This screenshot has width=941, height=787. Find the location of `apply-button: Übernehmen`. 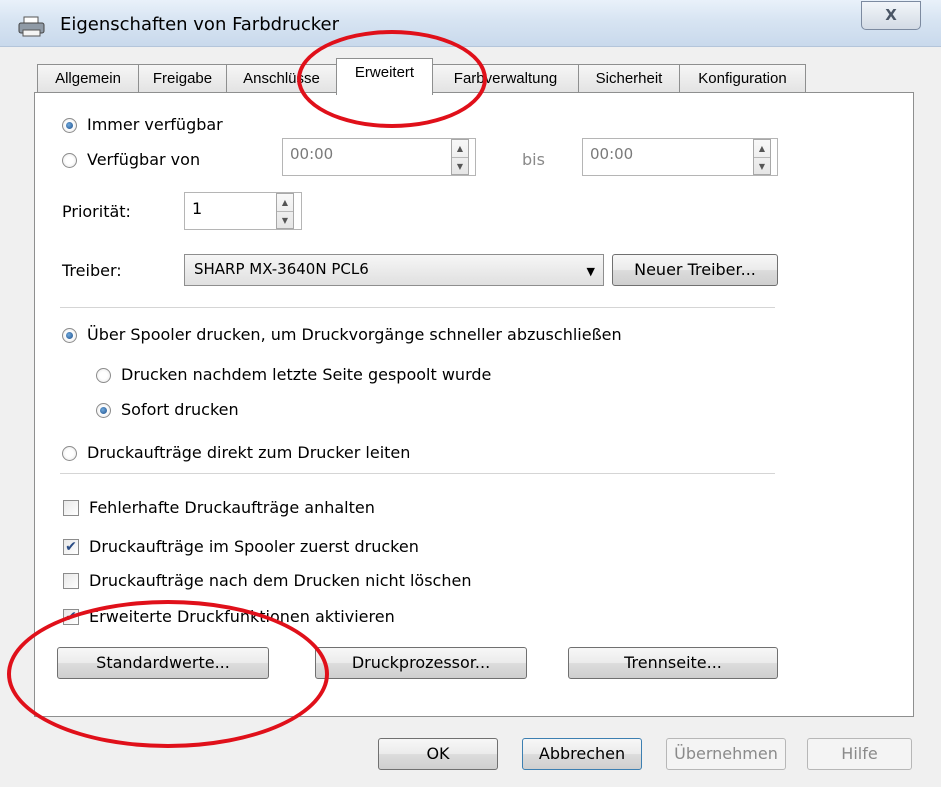

apply-button: Übernehmen is located at coordinates (726, 754).